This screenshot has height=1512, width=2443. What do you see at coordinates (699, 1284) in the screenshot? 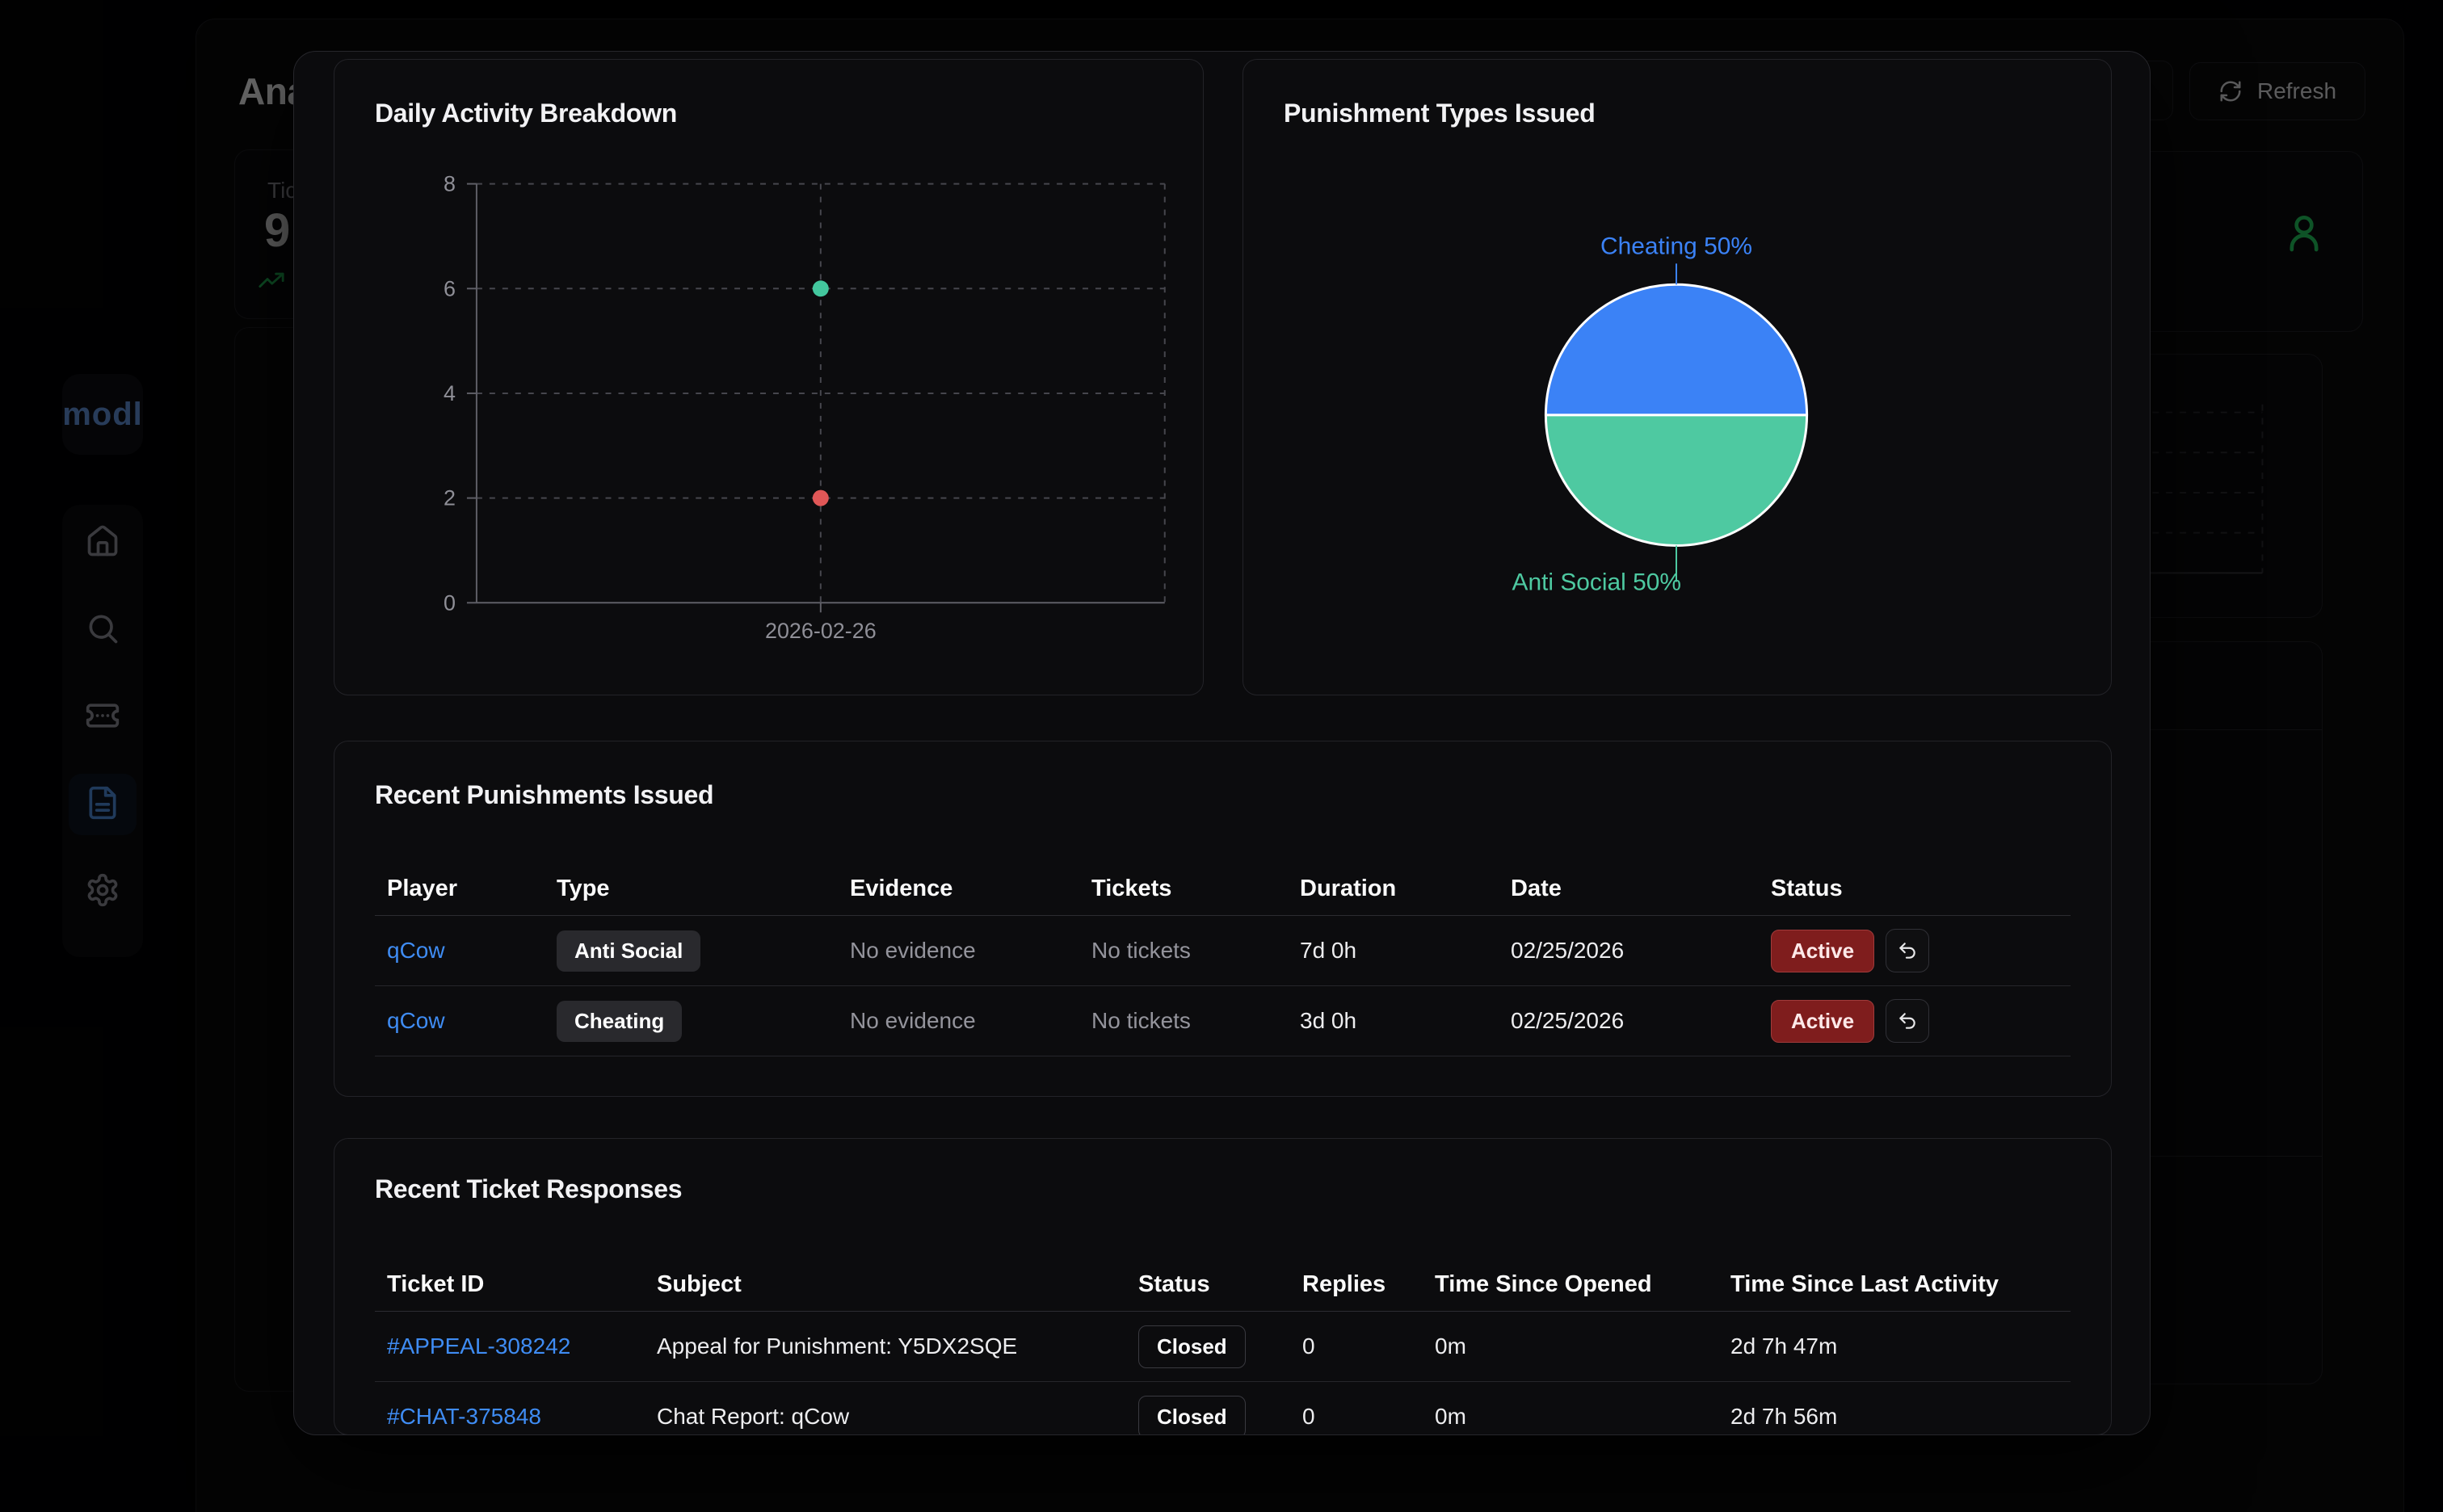
I see `col-subject: Subject` at bounding box center [699, 1284].